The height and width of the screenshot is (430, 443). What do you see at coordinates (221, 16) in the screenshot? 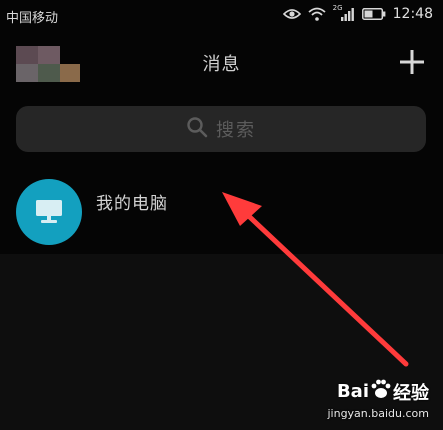
I see `status-bar: 中国移动 2G 12:48` at bounding box center [221, 16].